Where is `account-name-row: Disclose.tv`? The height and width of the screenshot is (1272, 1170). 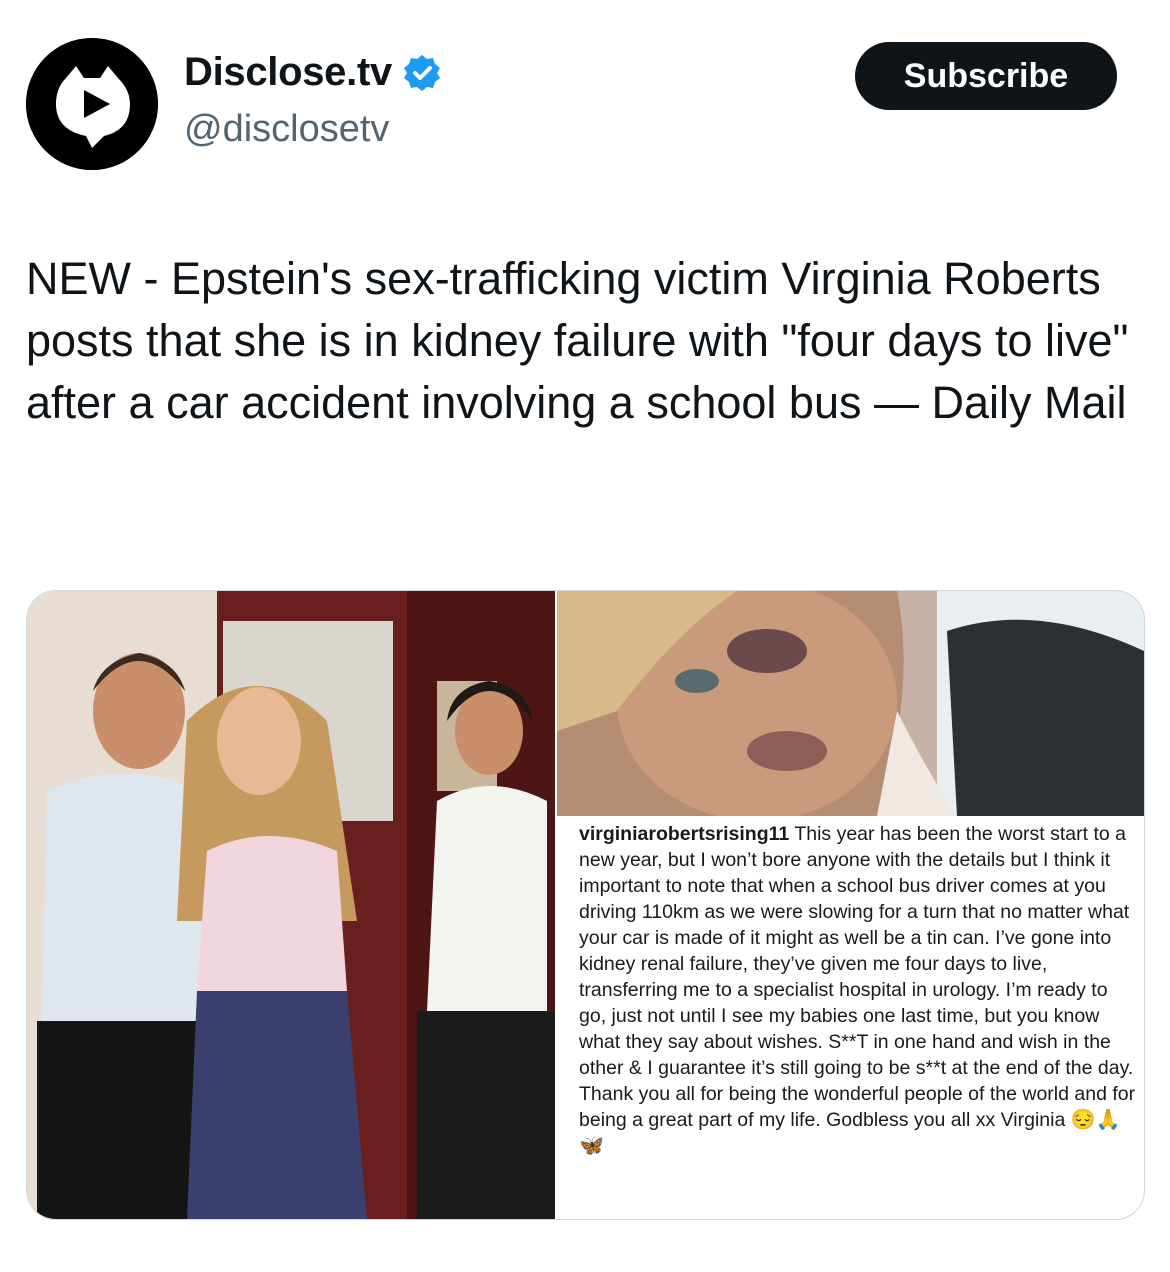 account-name-row: Disclose.tv is located at coordinates (313, 72).